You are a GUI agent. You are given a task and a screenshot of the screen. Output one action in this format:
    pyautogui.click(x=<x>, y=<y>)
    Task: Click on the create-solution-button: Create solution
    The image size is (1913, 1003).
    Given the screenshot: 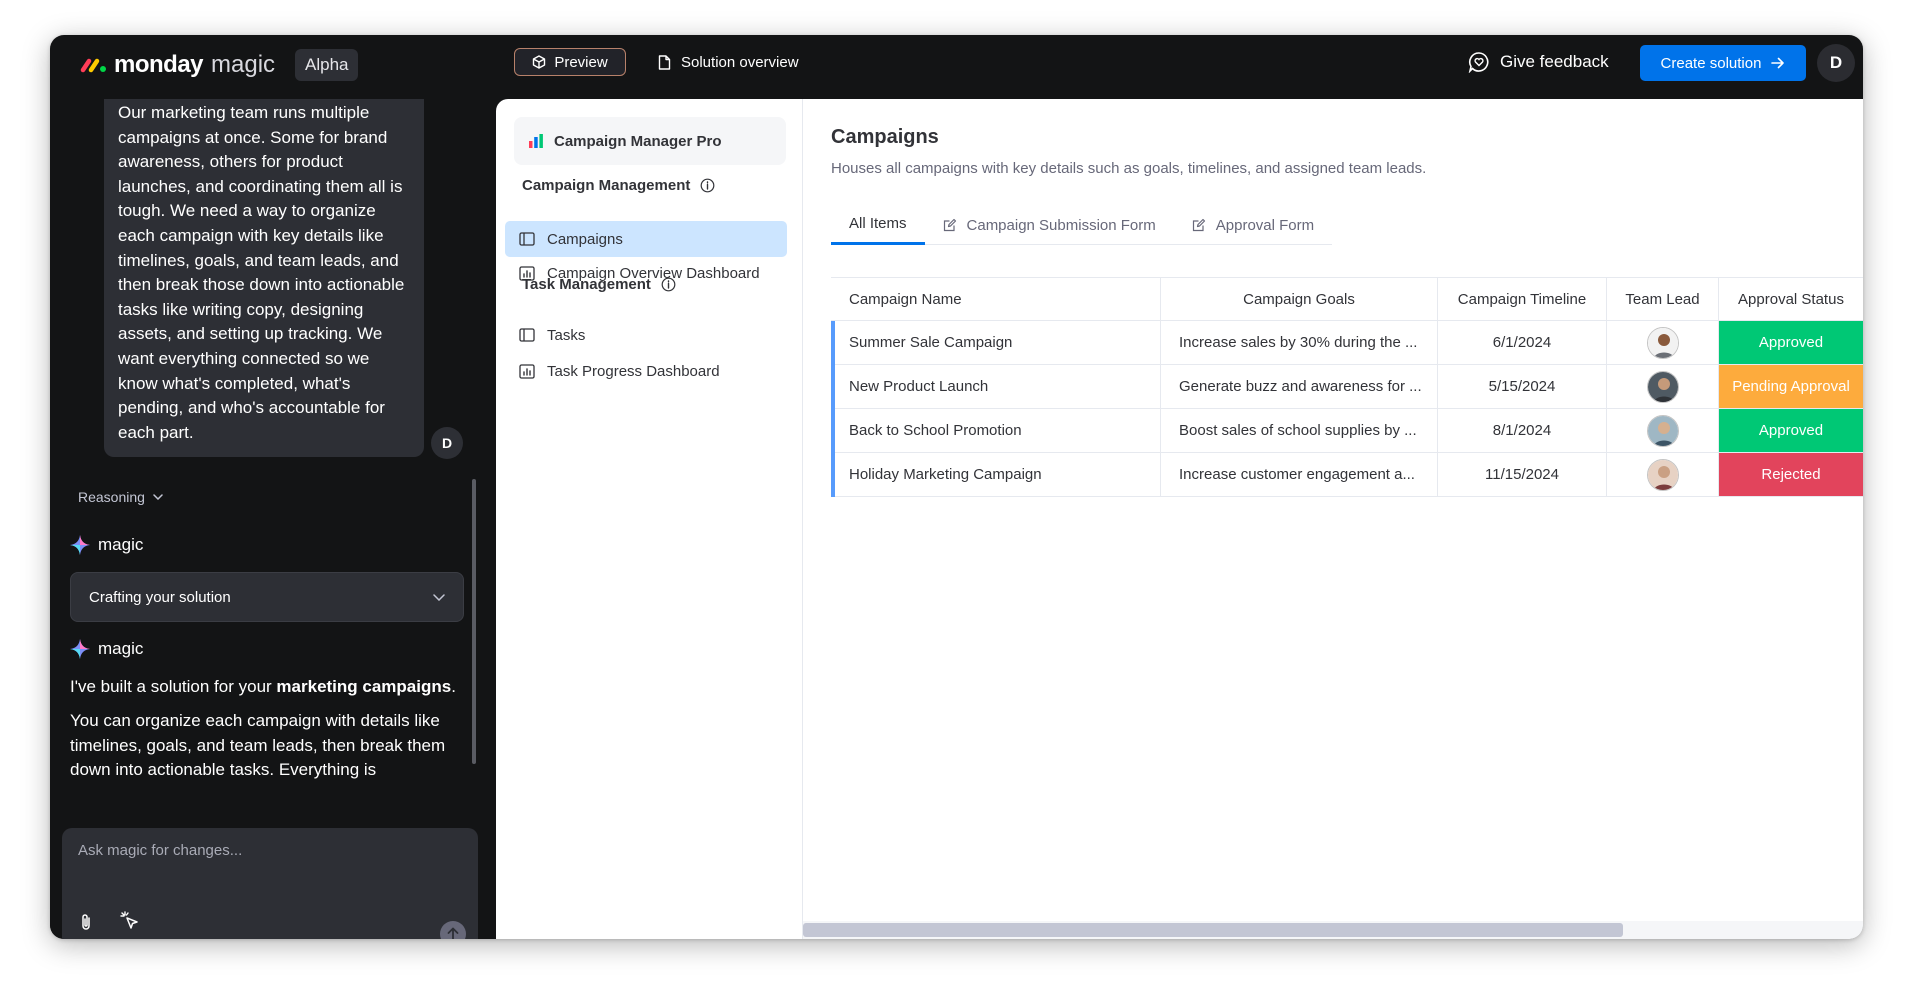 What is the action you would take?
    pyautogui.click(x=1723, y=63)
    